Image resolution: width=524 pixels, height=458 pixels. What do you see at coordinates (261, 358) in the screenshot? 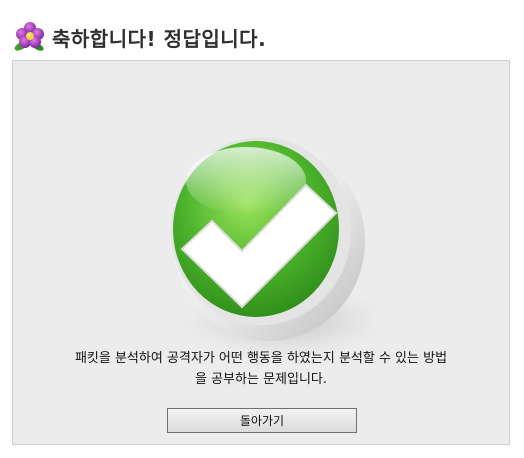
I see `message-line-1: 패킷을 분석하여 공격자가 어떤 행동을 하였는지 분석할 수 있는 방법` at bounding box center [261, 358].